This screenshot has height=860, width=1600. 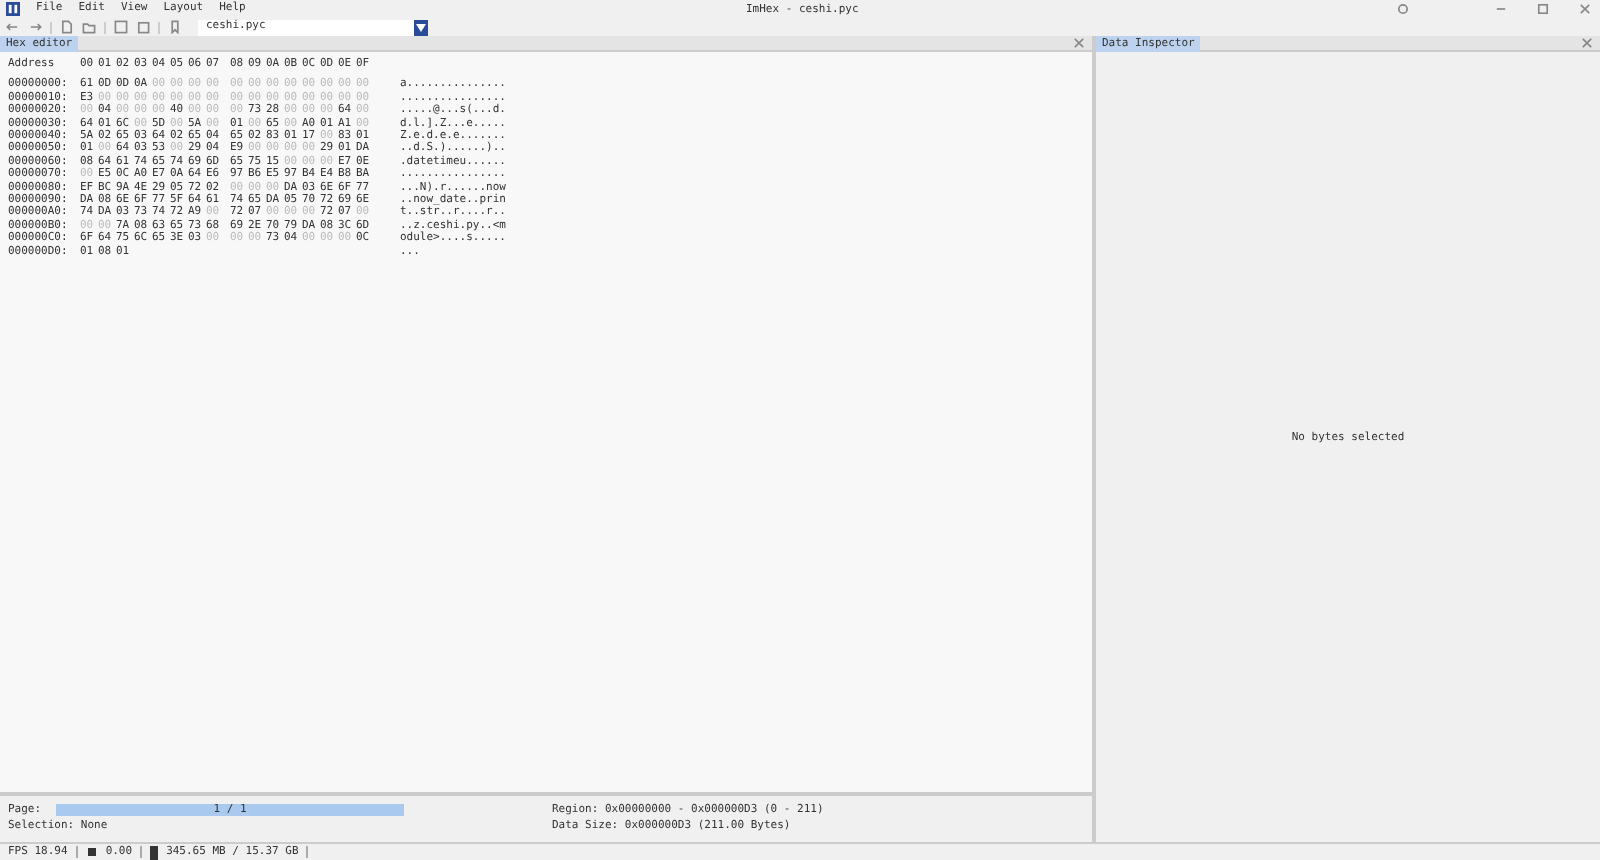 What do you see at coordinates (1501, 9) in the screenshot?
I see `minimize-icon` at bounding box center [1501, 9].